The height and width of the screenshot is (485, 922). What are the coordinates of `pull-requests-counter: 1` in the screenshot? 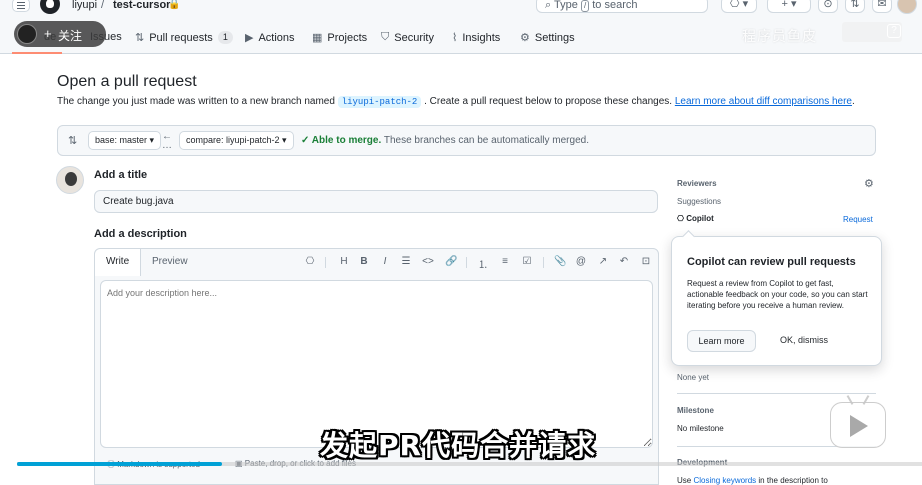 It's located at (225, 37).